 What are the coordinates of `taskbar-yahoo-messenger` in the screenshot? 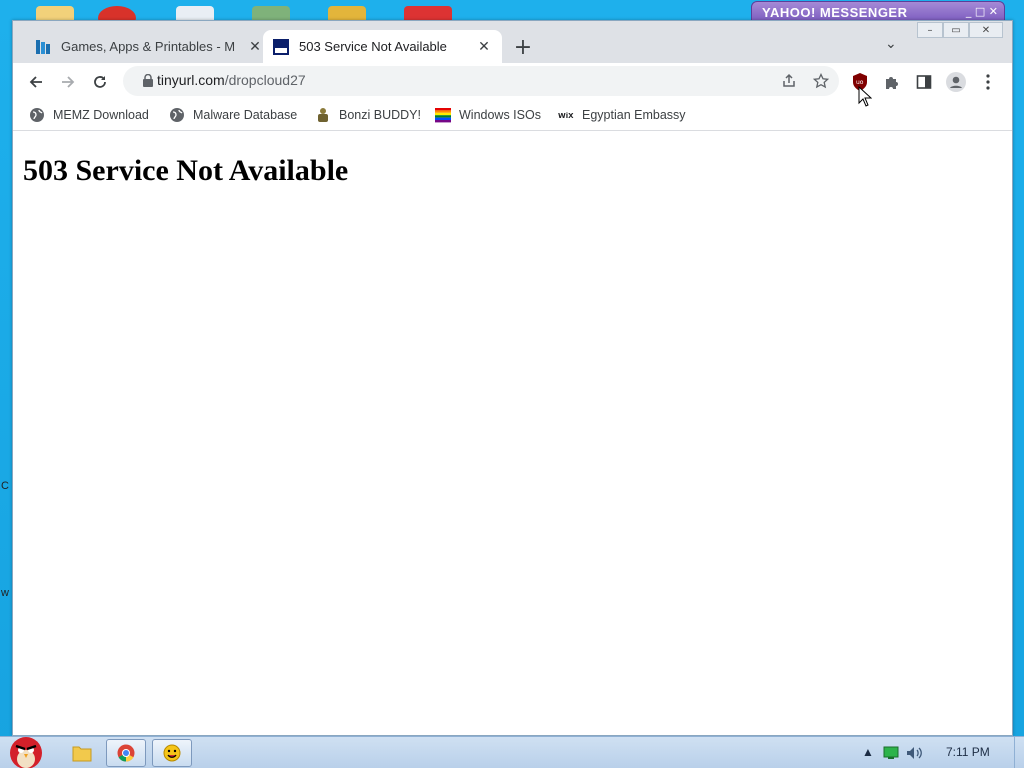 It's located at (172, 753).